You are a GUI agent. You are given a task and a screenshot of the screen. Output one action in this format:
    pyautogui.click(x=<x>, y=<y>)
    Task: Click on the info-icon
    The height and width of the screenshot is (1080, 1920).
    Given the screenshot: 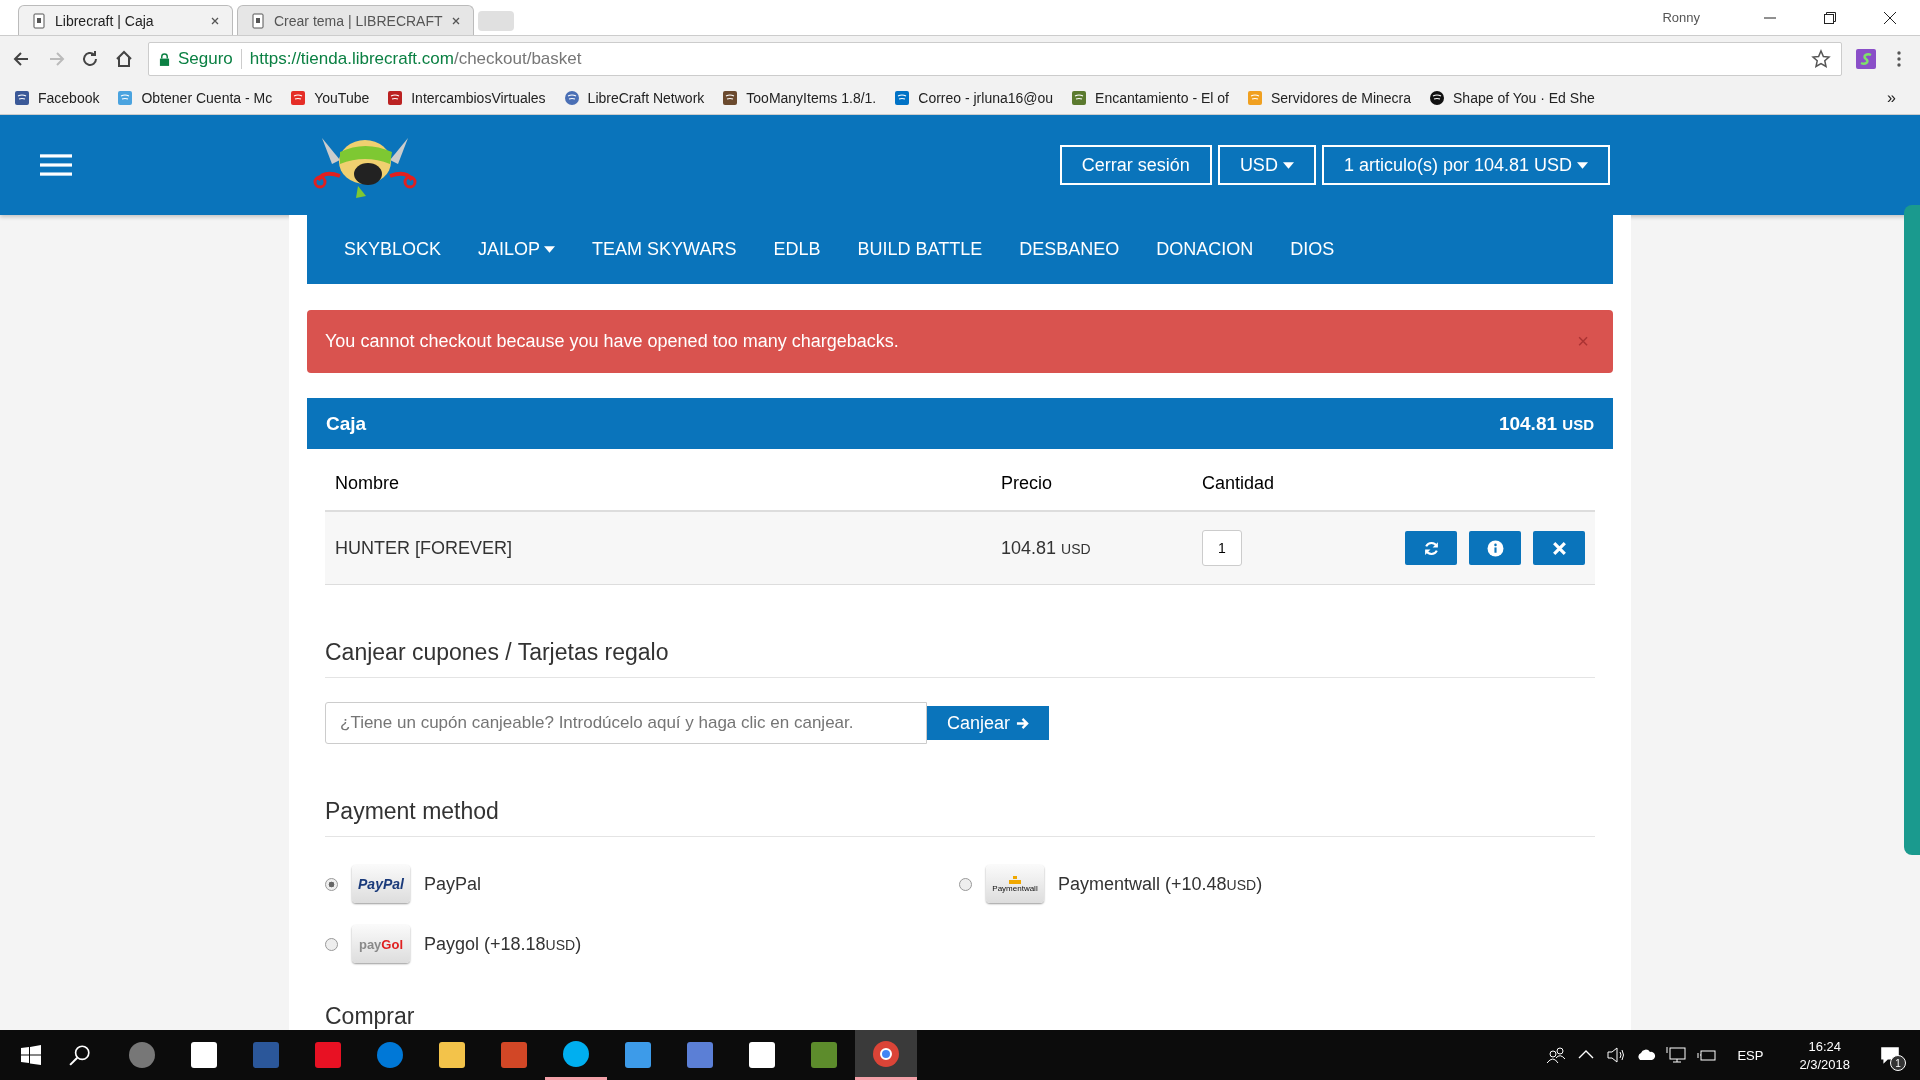 What is the action you would take?
    pyautogui.click(x=1495, y=548)
    